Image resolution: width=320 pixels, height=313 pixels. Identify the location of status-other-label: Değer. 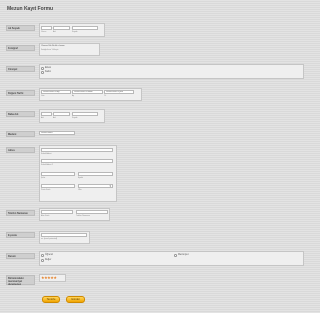
(48, 259).